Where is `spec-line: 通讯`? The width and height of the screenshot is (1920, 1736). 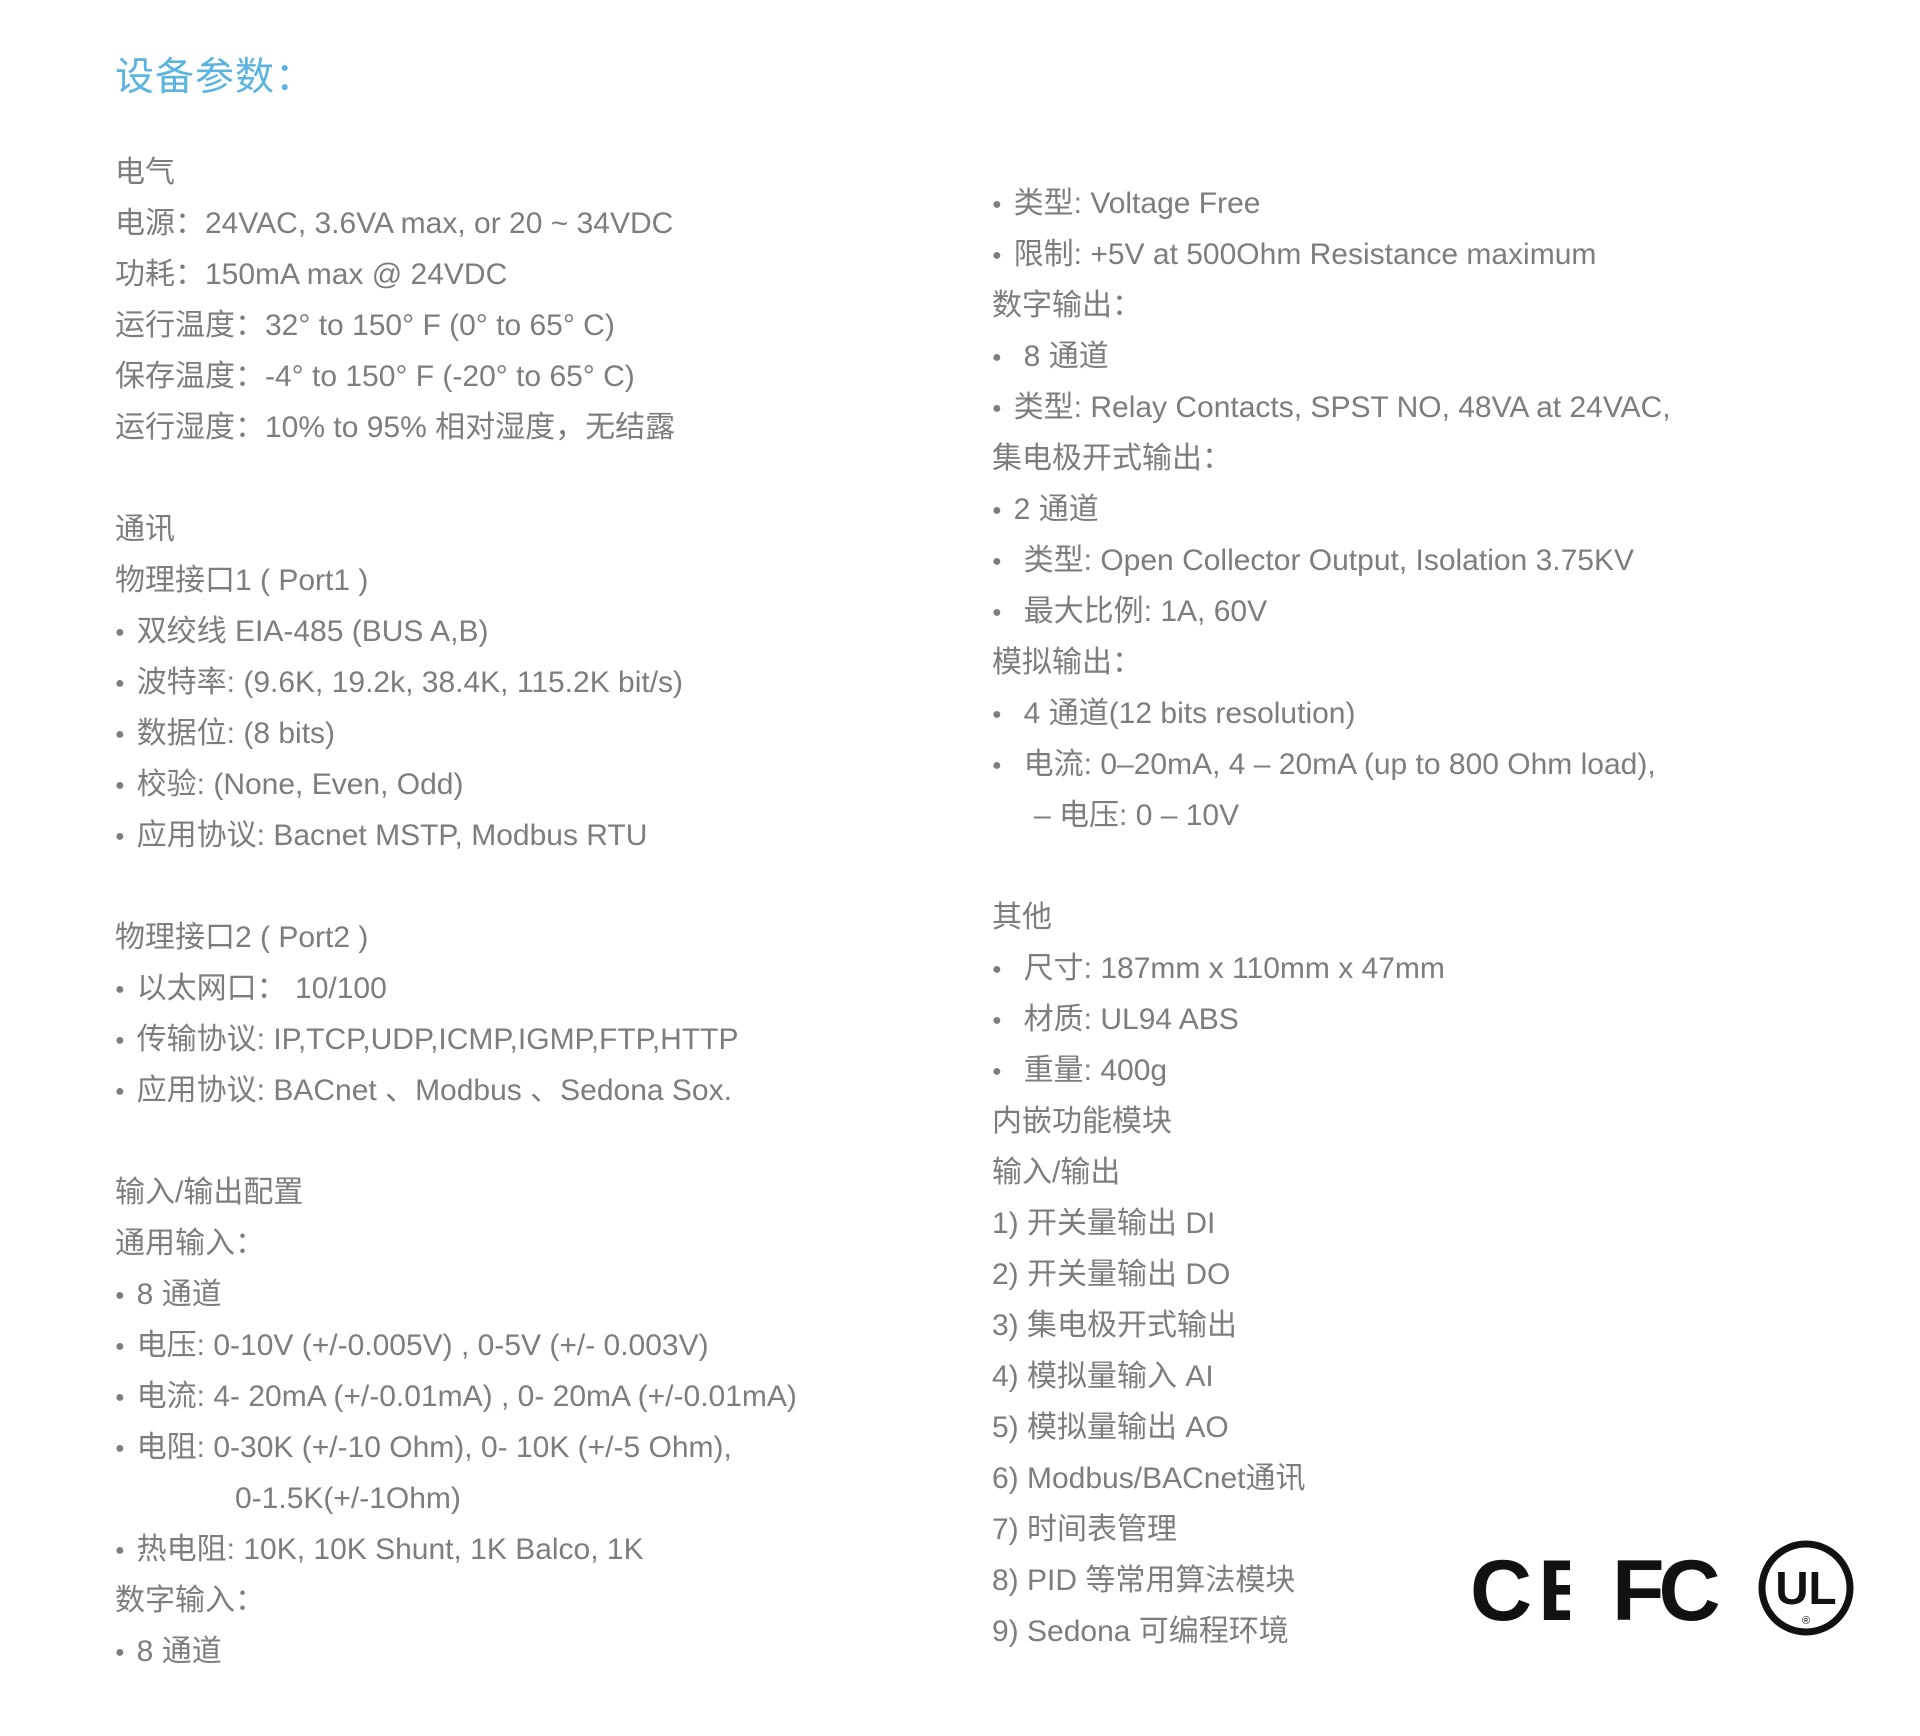 spec-line: 通讯 is located at coordinates (145, 529).